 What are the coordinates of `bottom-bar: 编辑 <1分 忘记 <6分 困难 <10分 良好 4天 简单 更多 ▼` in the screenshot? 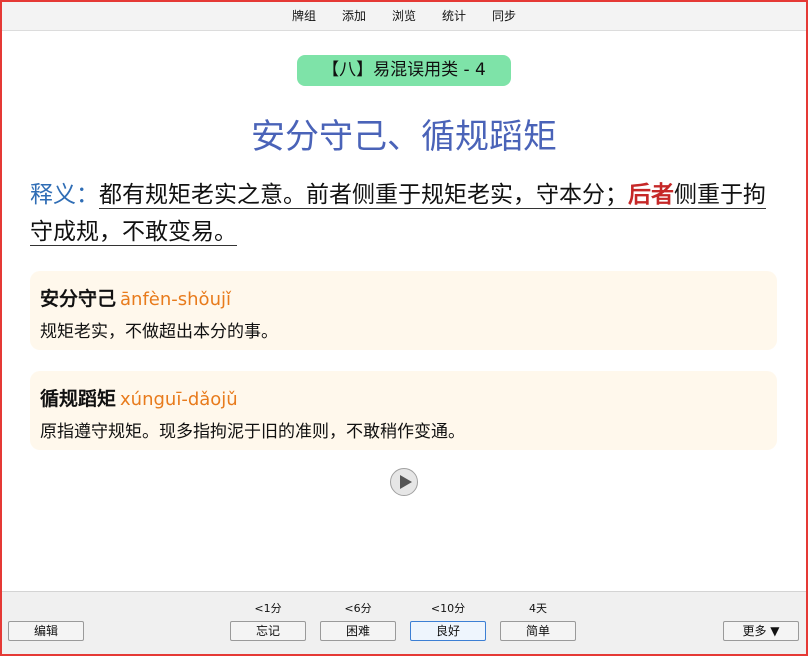 It's located at (404, 623).